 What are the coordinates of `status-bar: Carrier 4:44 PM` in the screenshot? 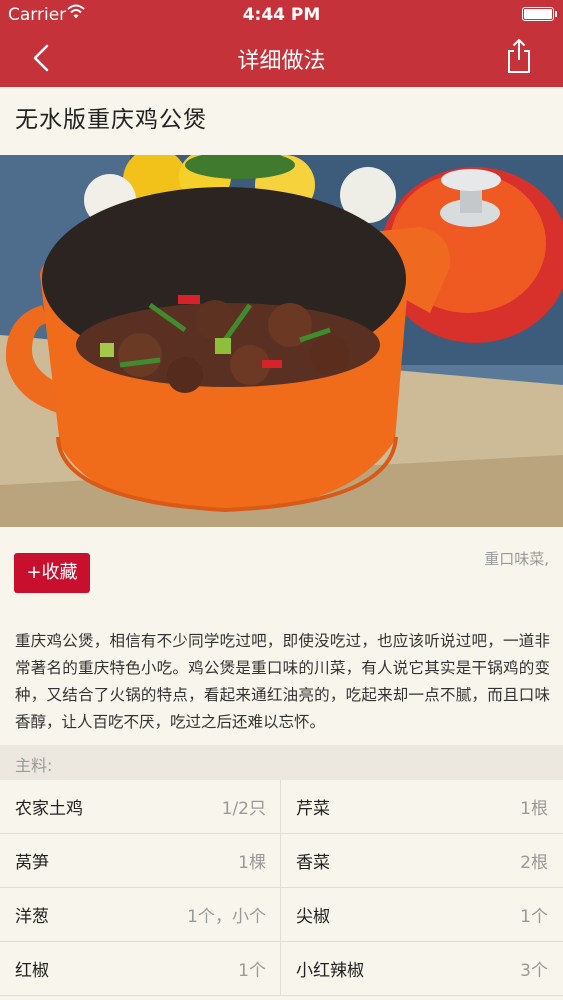 It's located at (281, 15).